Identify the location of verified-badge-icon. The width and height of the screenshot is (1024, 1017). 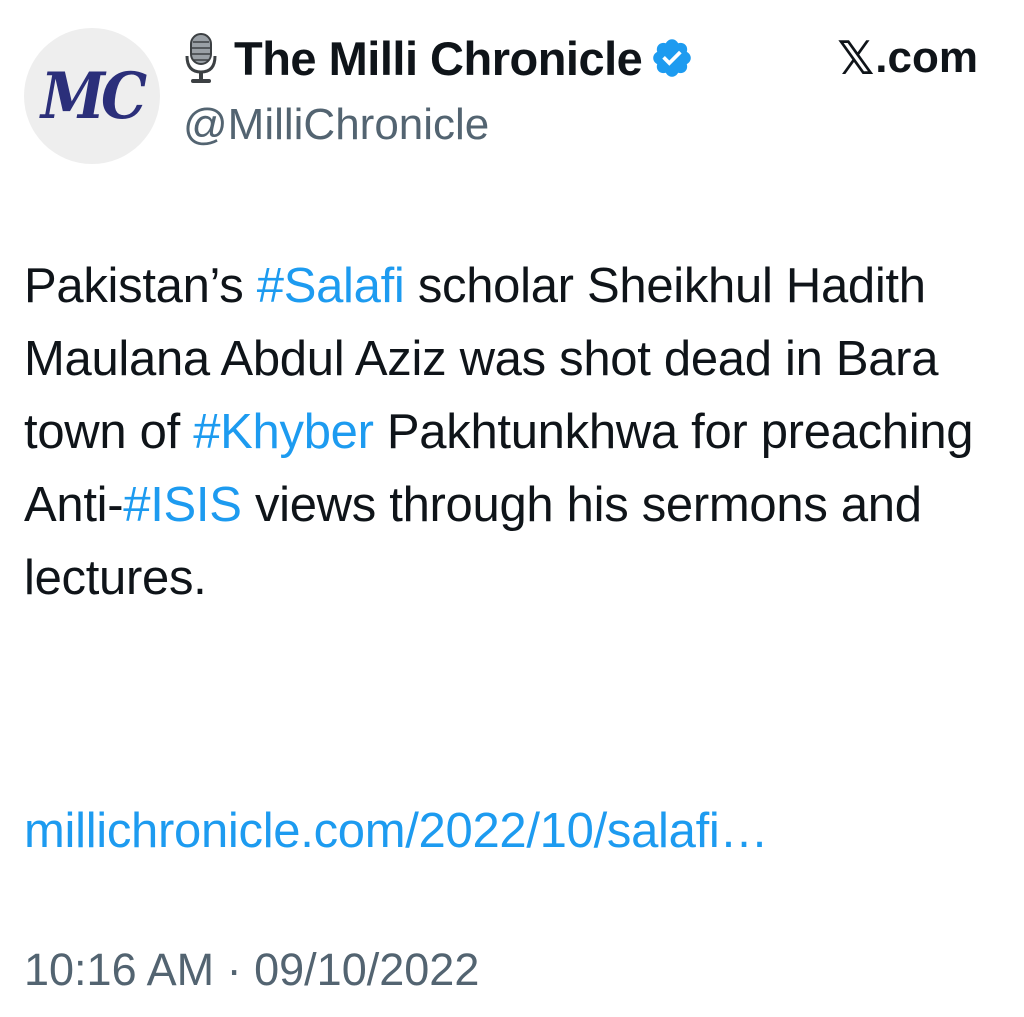
(672, 58).